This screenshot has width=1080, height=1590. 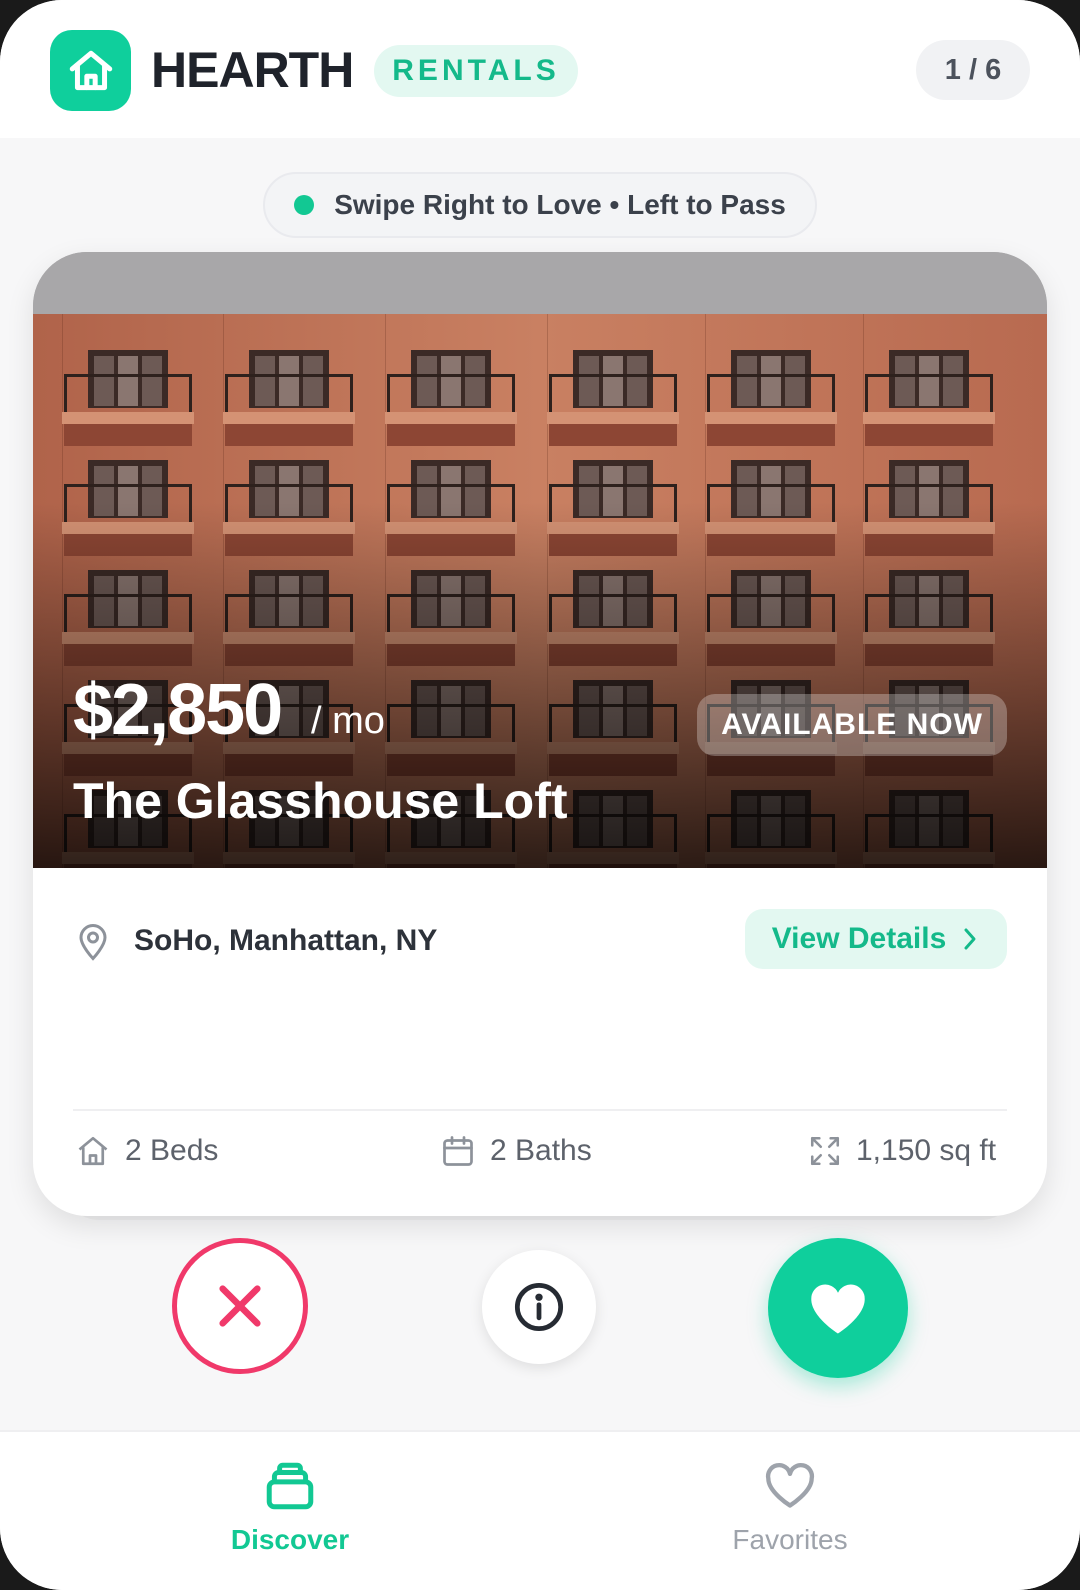 I want to click on baths-value: 2 Baths, so click(x=541, y=1150).